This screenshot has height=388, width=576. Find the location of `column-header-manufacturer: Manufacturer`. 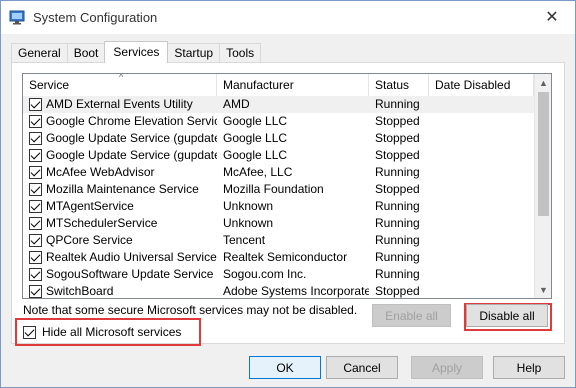

column-header-manufacturer: Manufacturer is located at coordinates (293, 85).